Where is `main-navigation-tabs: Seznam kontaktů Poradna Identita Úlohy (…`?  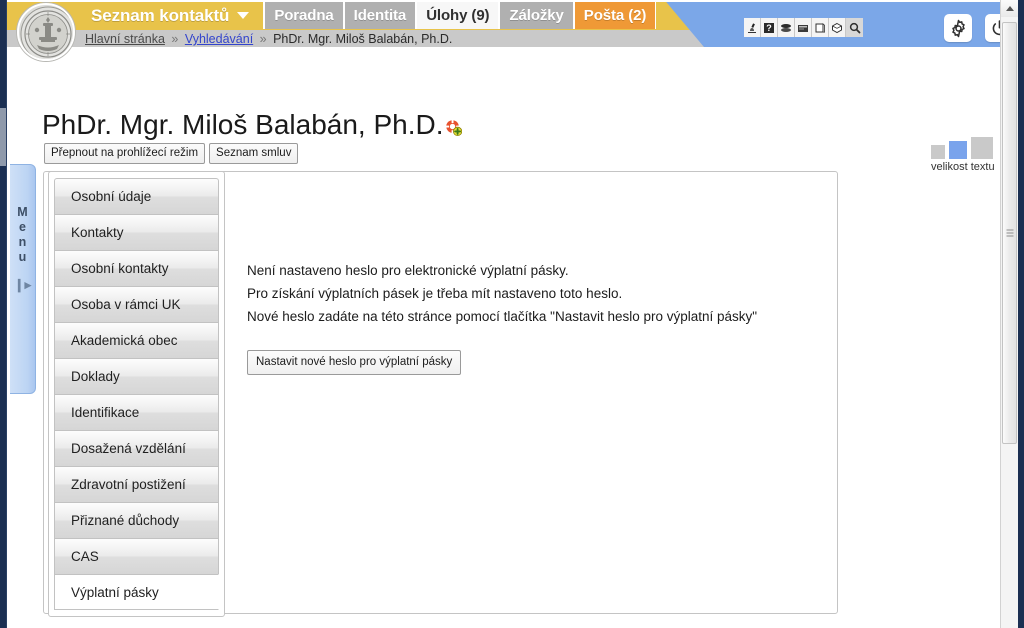
main-navigation-tabs: Seznam kontaktů Poradna Identita Úlohy (… is located at coordinates (368, 15).